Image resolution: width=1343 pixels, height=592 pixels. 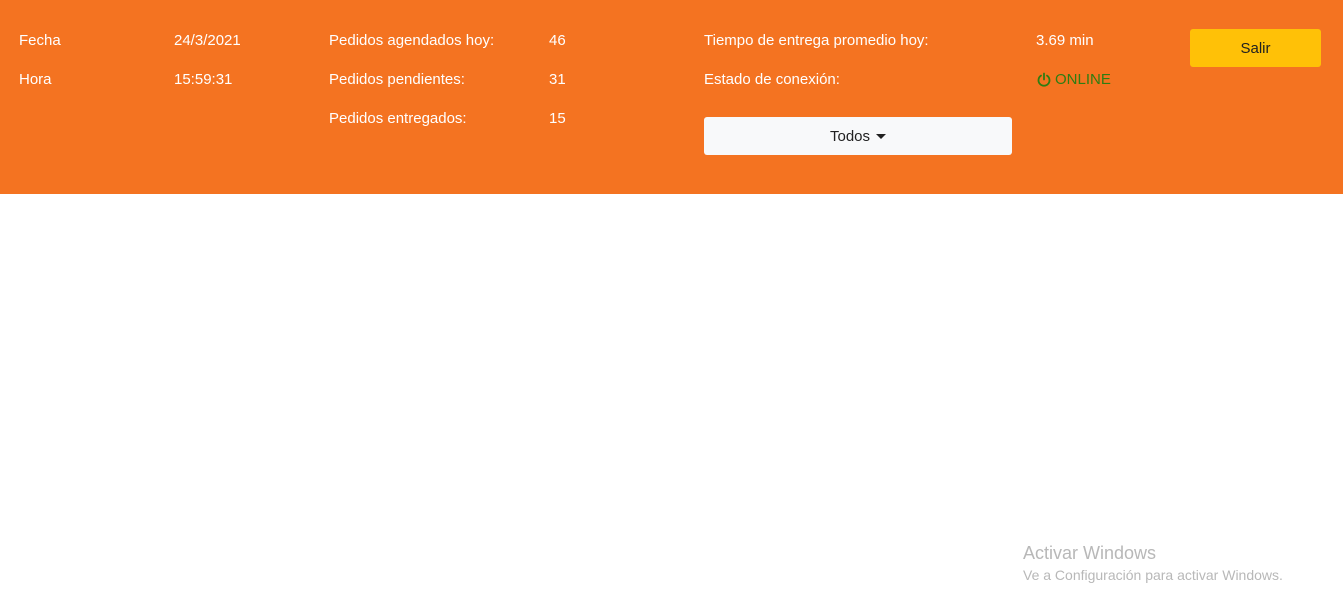 What do you see at coordinates (397, 79) in the screenshot?
I see `pedidos-pendientes-label: Pedidos pendientes:` at bounding box center [397, 79].